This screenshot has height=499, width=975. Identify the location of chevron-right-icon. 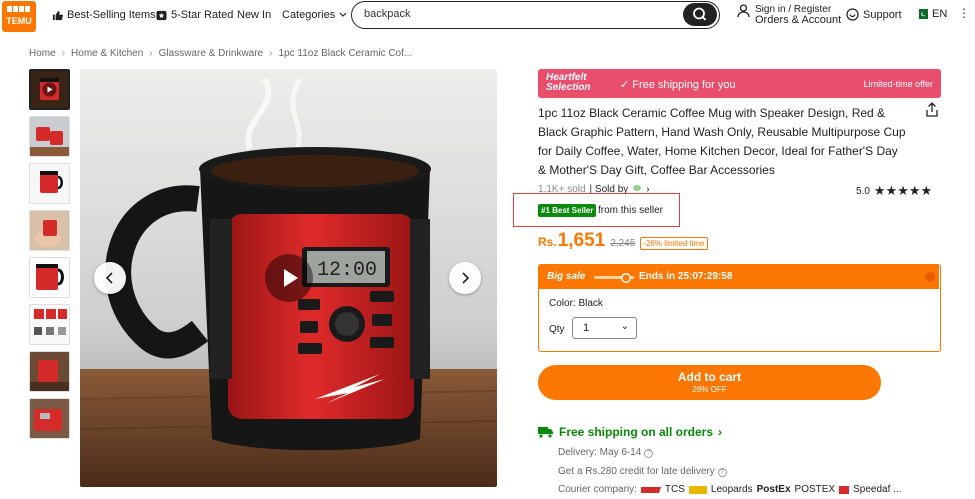
(466, 278).